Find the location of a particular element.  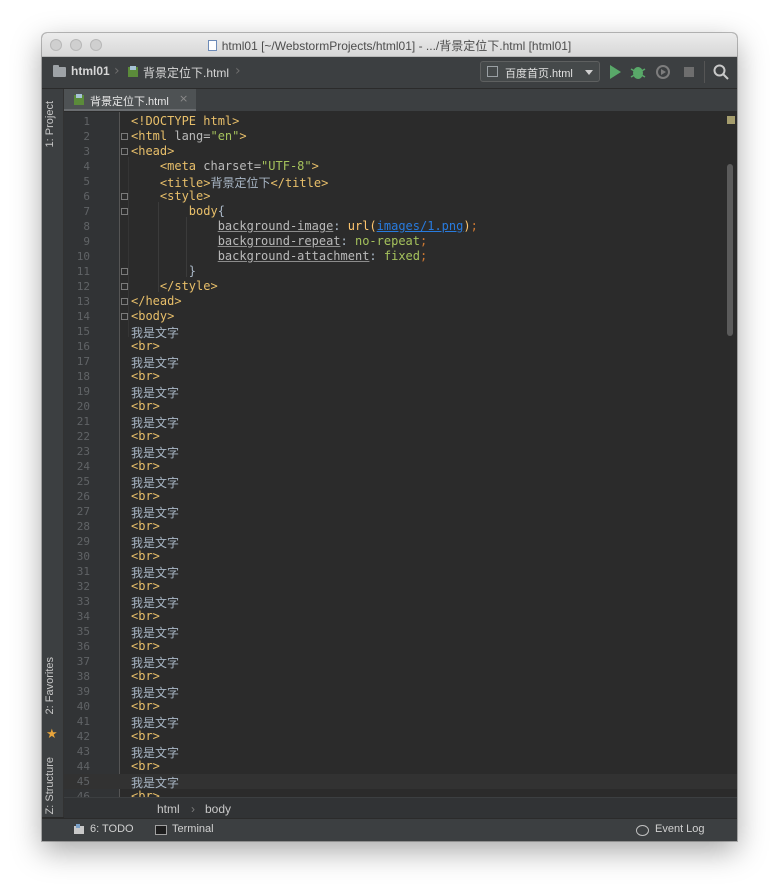

code-line: 10 background-attachment: fixed; is located at coordinates (400, 256).